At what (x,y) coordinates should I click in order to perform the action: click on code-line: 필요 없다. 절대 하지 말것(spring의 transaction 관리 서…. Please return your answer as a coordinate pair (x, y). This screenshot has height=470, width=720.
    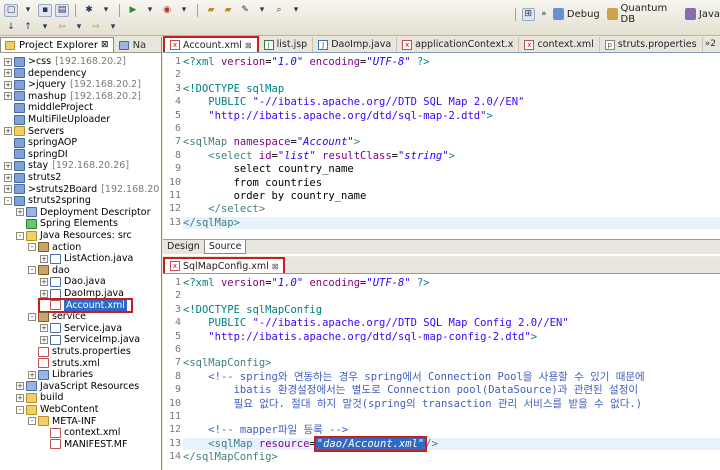
    Looking at the image, I should click on (413, 404).